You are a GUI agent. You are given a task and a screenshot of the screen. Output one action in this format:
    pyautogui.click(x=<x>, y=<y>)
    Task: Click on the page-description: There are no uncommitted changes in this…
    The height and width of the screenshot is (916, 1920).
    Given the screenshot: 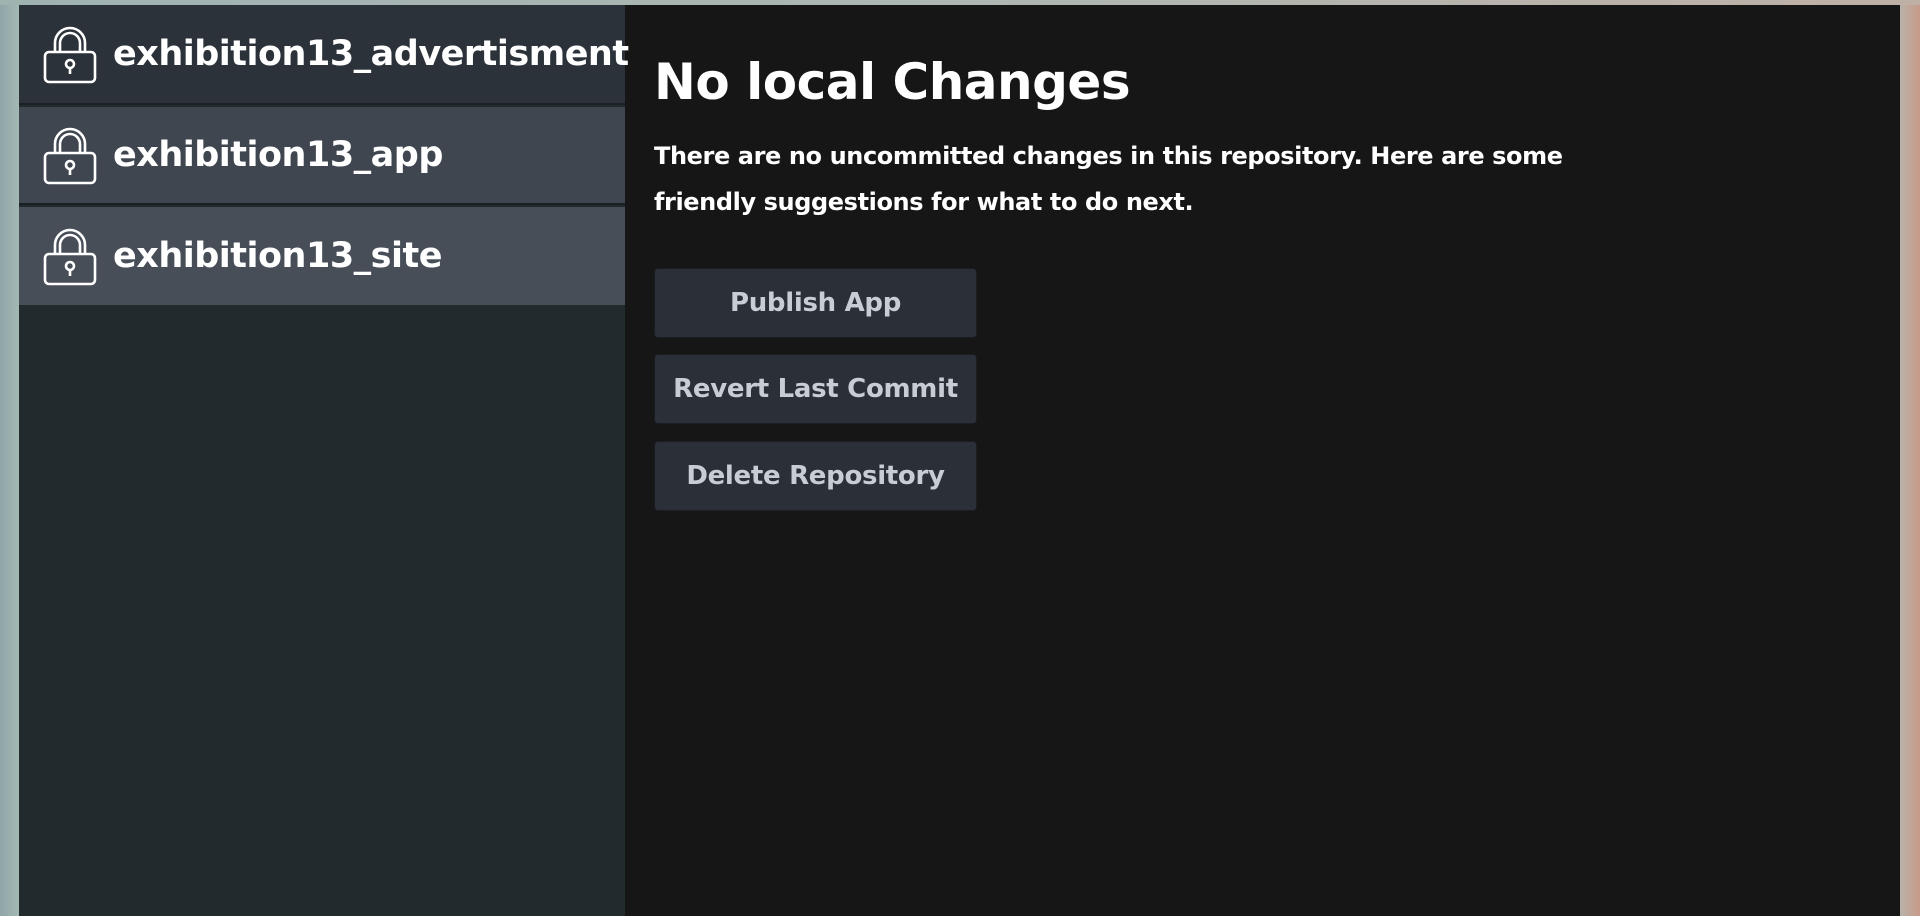 What is the action you would take?
    pyautogui.click(x=1108, y=179)
    